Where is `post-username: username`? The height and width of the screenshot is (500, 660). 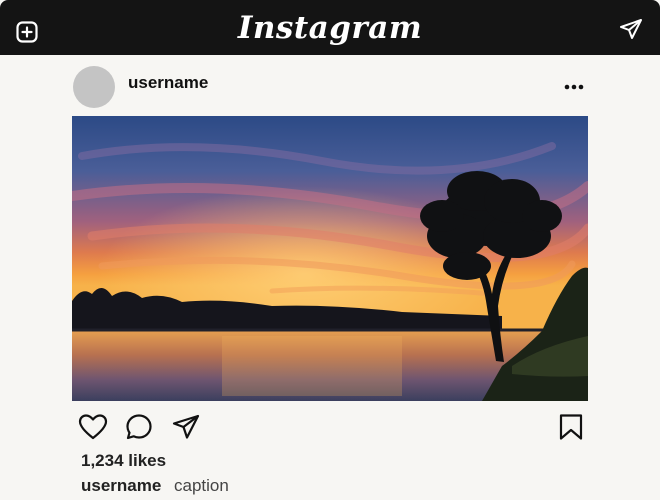
post-username: username is located at coordinates (168, 83).